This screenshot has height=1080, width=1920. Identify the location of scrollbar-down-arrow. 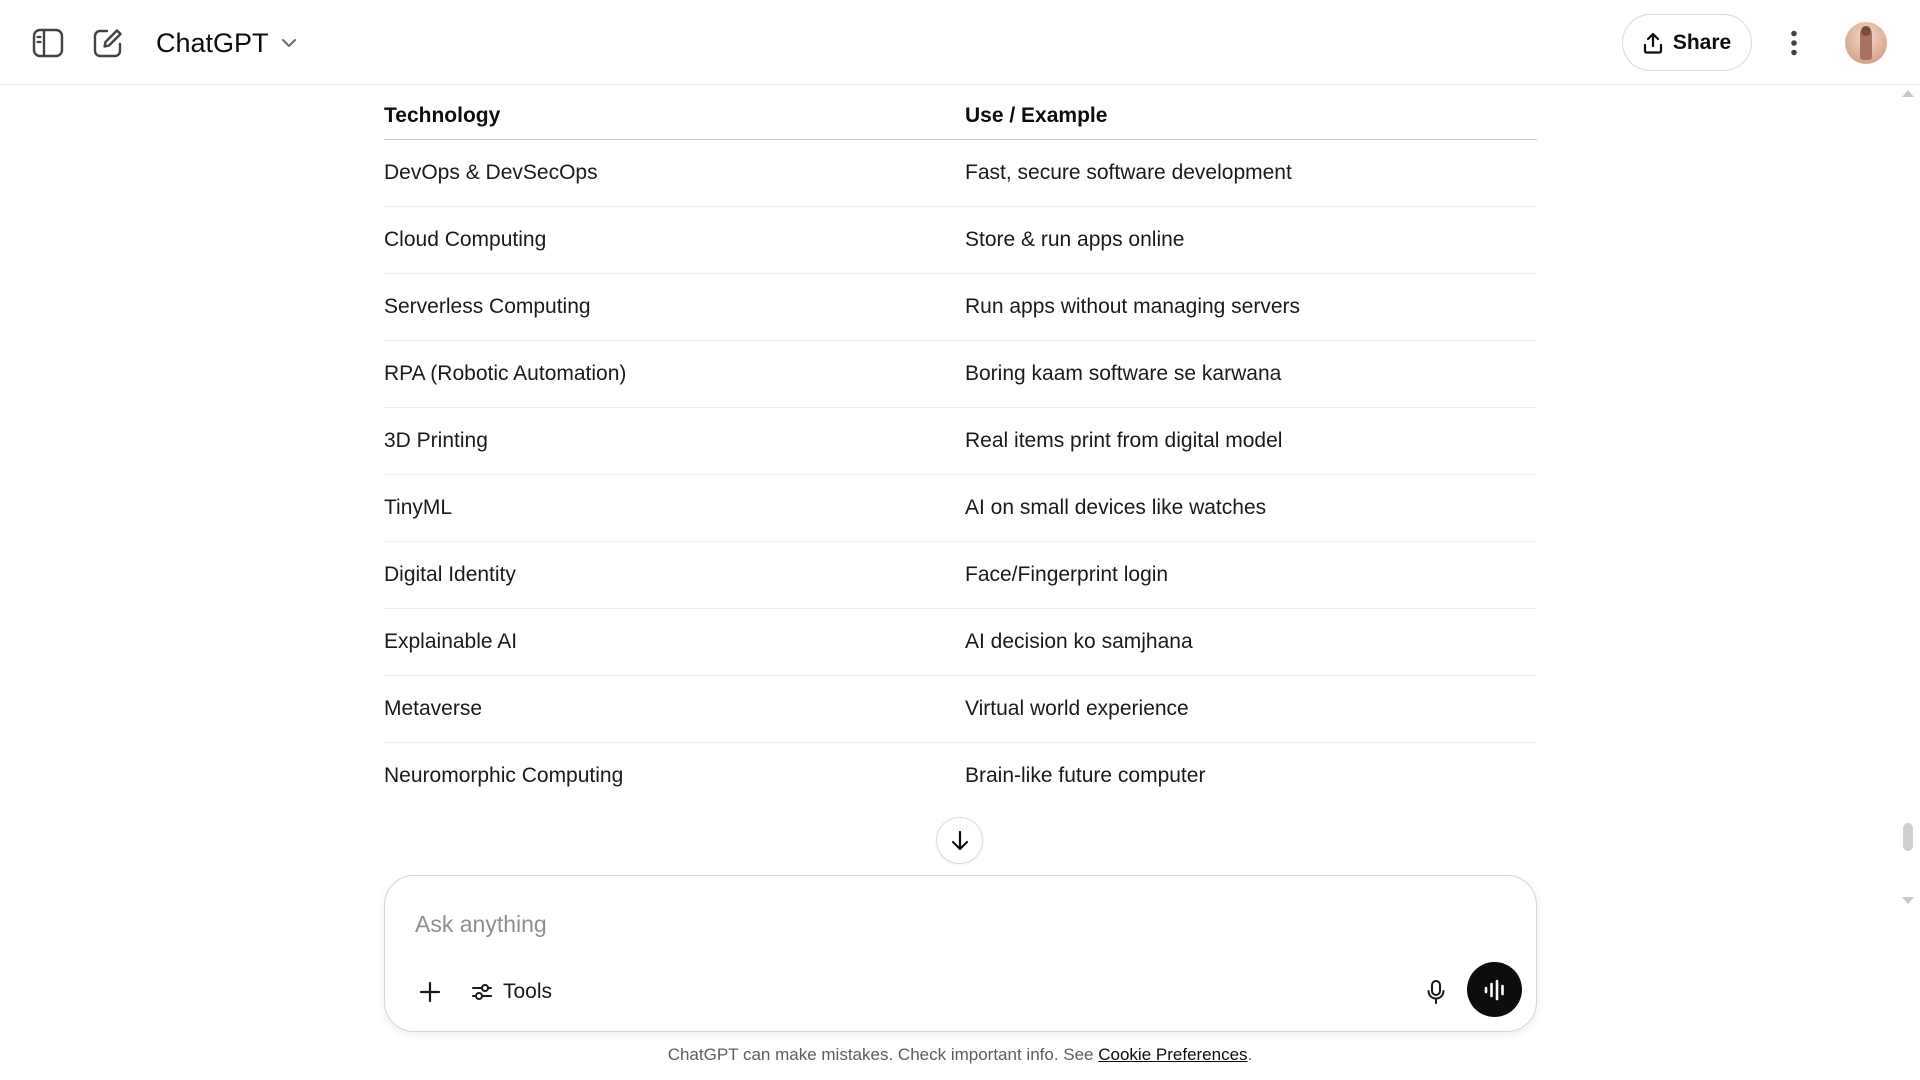
(1908, 900).